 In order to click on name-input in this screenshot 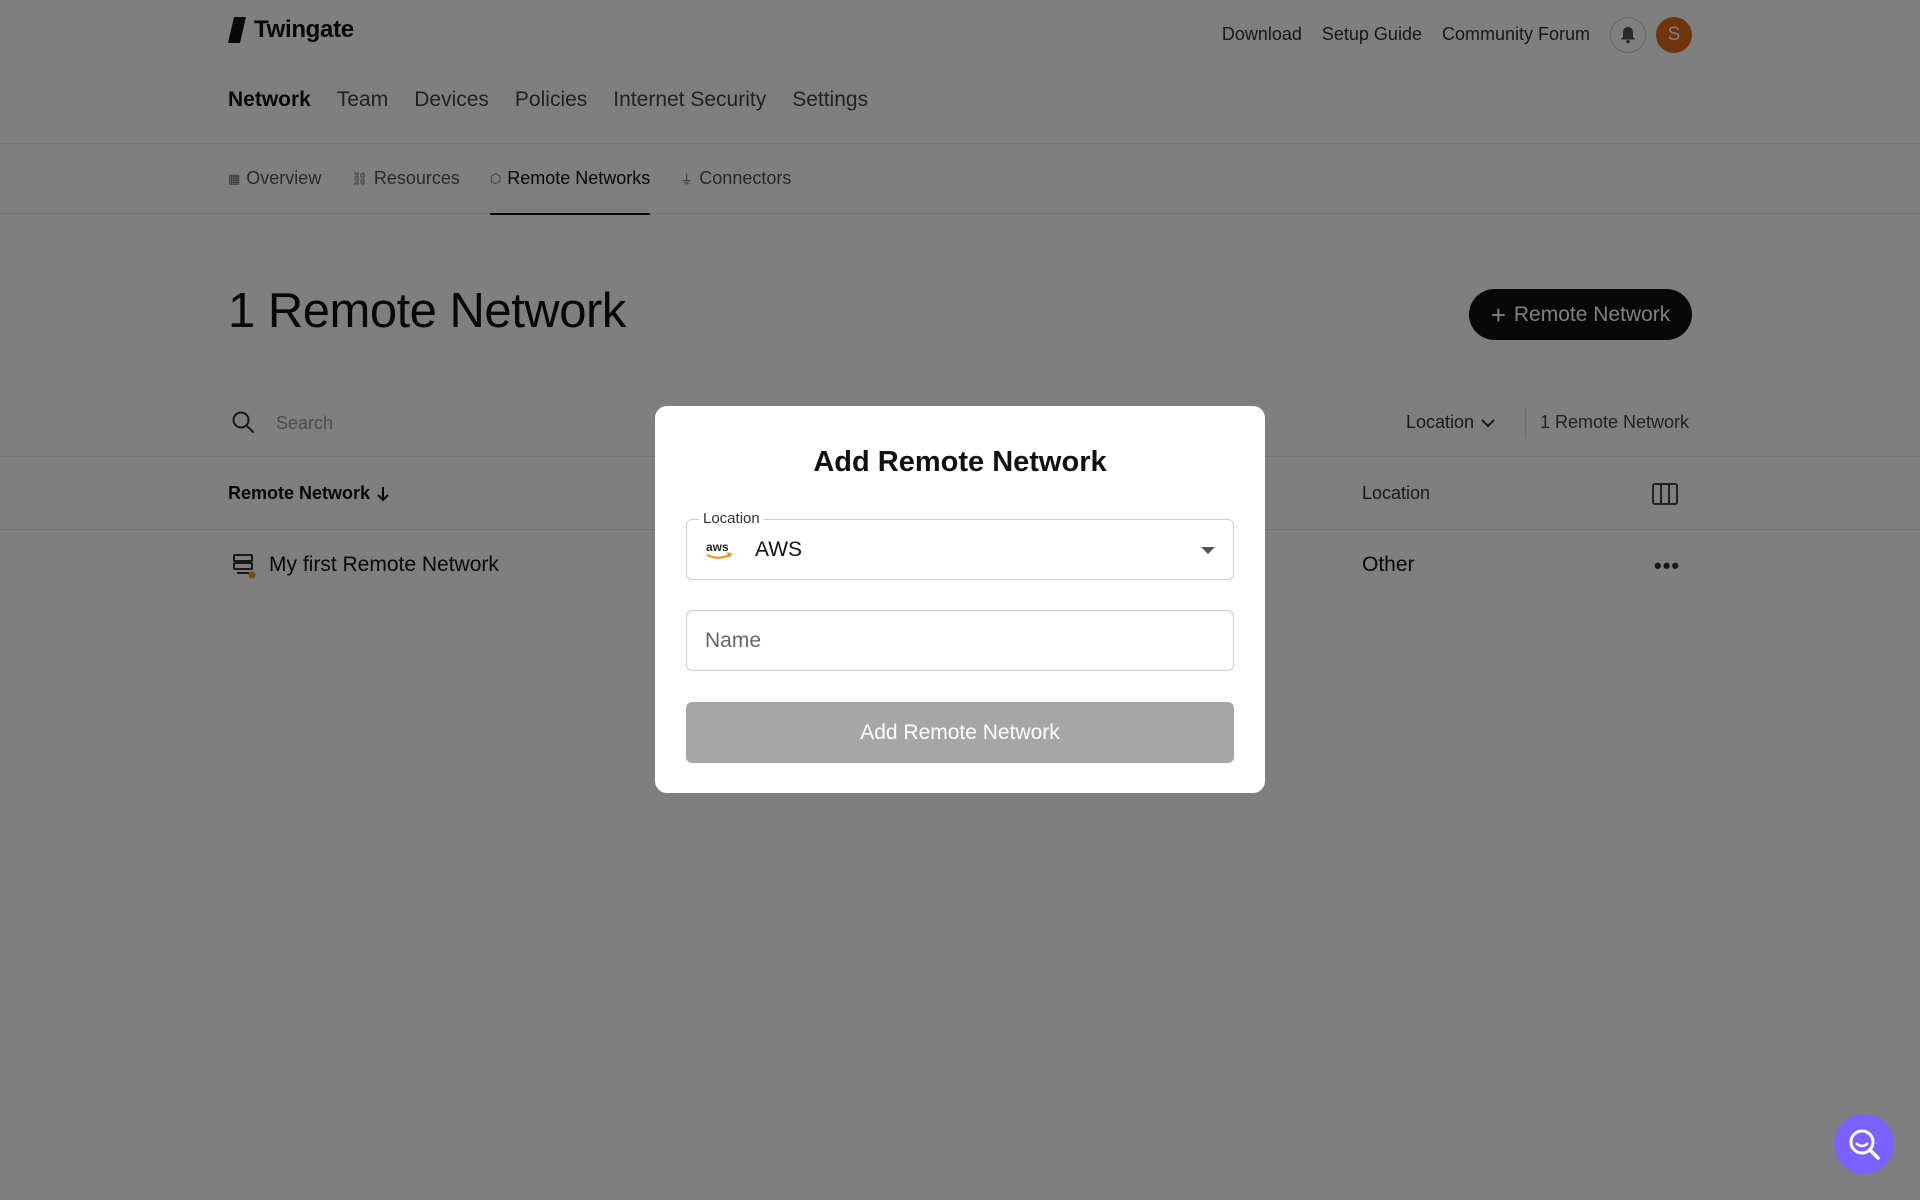, I will do `click(960, 640)`.